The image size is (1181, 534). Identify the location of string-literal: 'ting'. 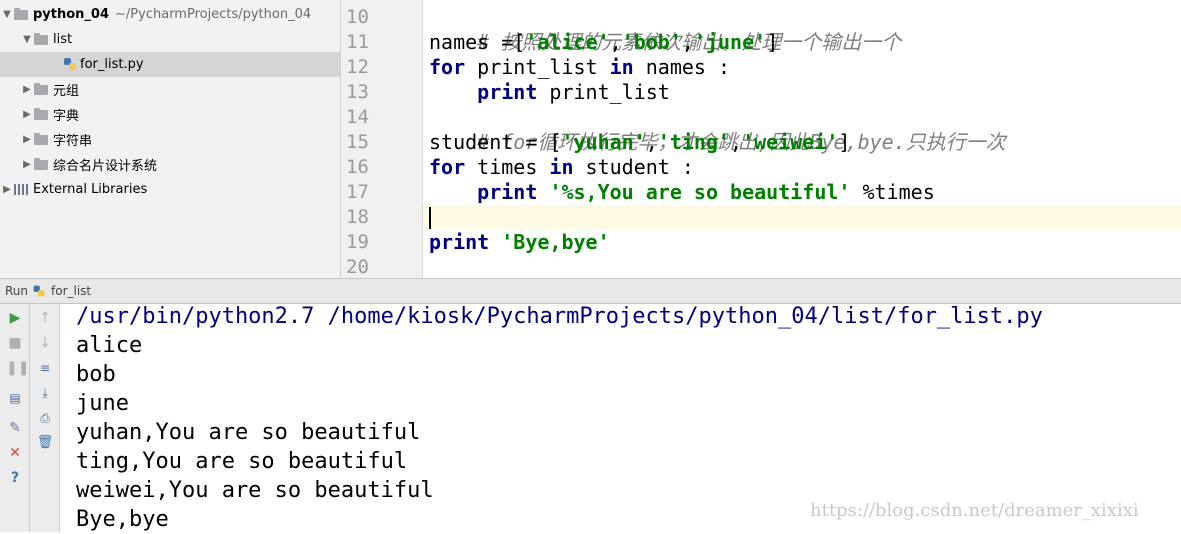
(694, 142).